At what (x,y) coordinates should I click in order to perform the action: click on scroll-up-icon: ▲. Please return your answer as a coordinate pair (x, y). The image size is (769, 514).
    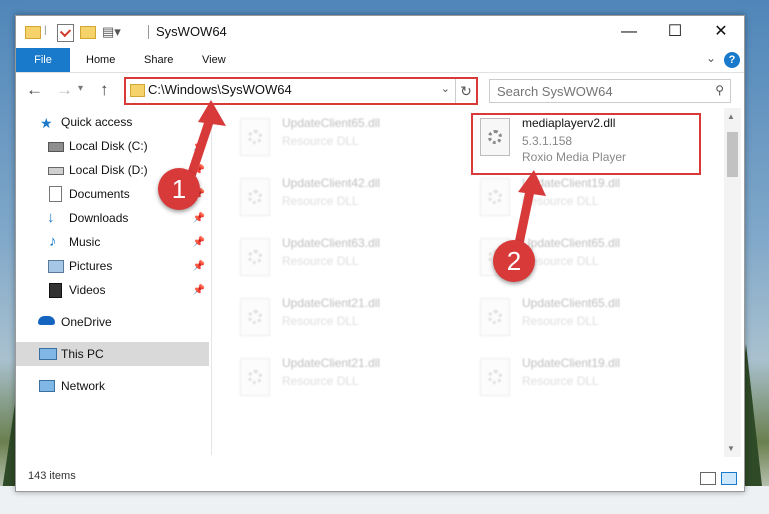
    Looking at the image, I should click on (731, 116).